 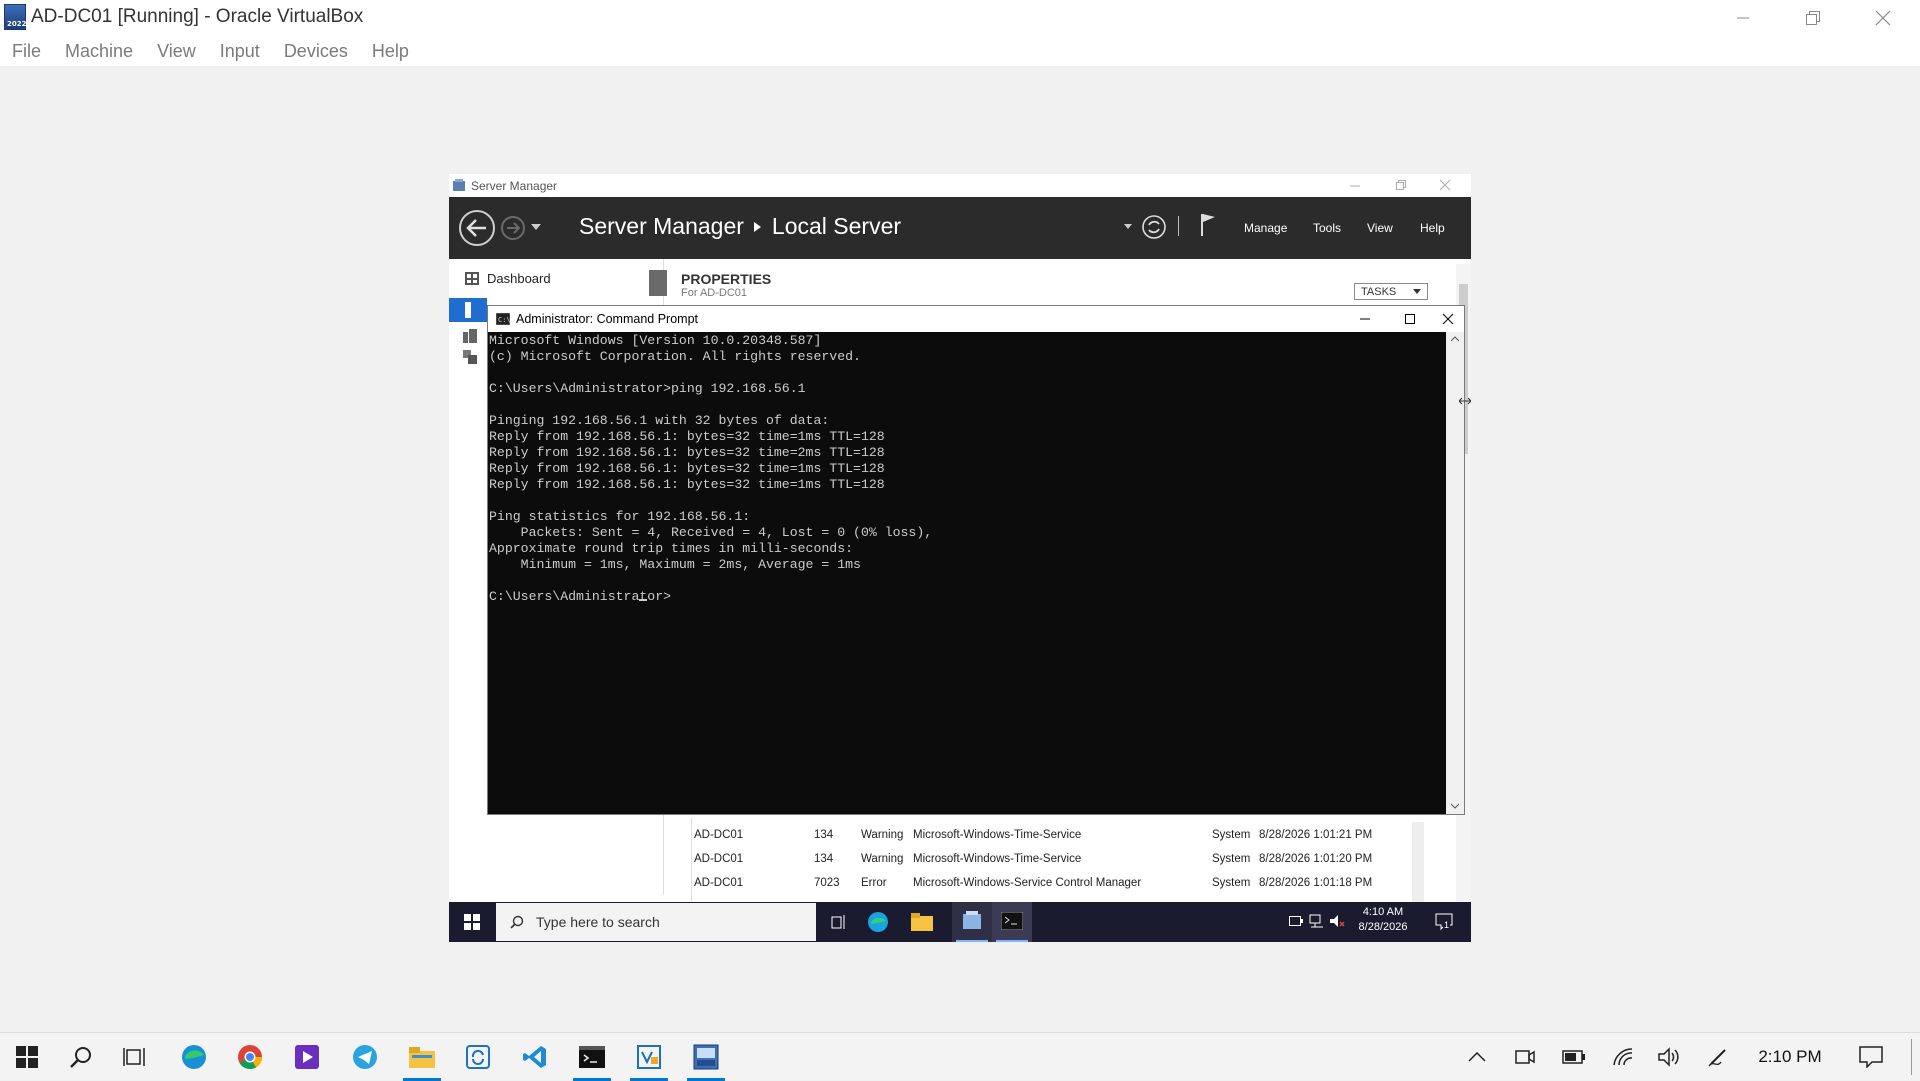 I want to click on task-view-icon, so click(x=839, y=922).